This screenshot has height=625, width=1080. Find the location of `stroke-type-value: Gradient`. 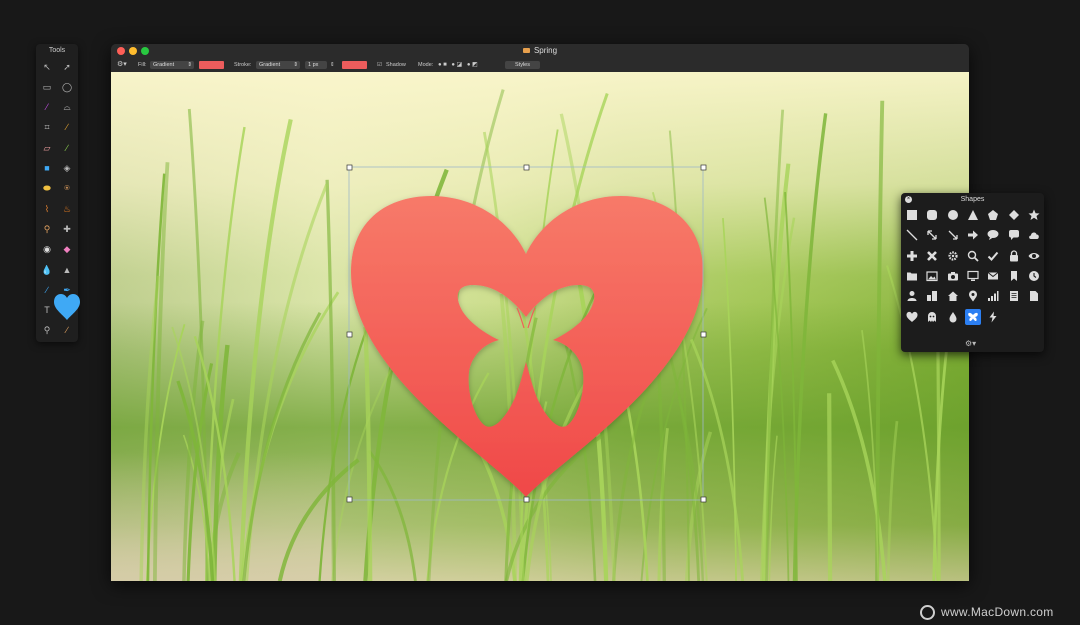

stroke-type-value: Gradient is located at coordinates (270, 65).